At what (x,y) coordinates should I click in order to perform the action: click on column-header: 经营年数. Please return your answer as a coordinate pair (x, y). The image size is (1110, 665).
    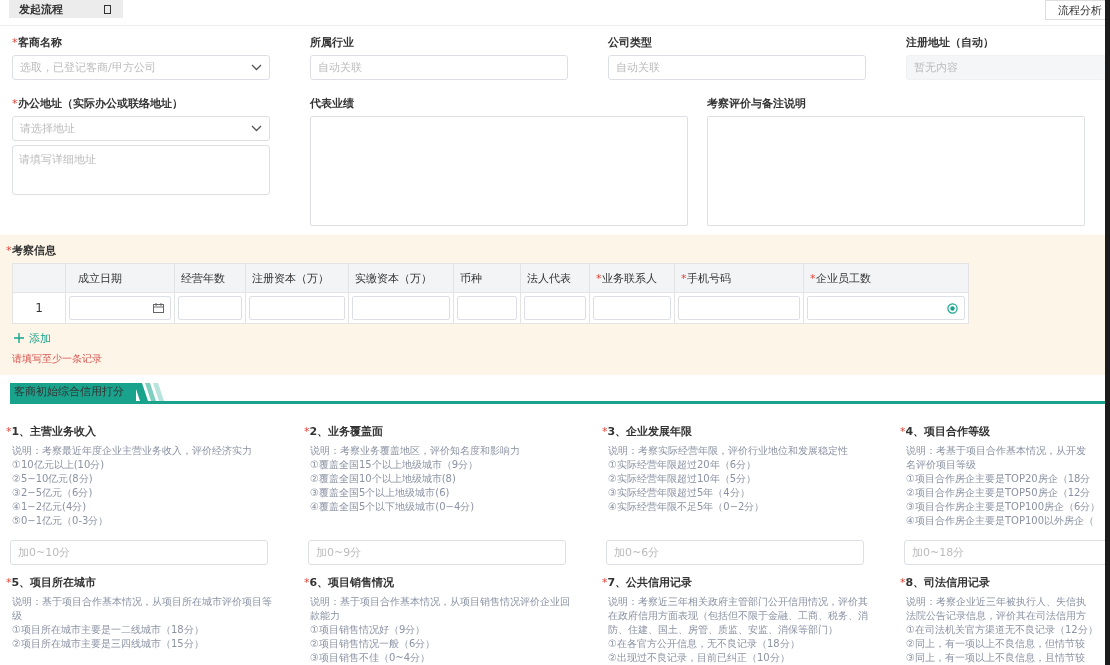
    Looking at the image, I should click on (210, 278).